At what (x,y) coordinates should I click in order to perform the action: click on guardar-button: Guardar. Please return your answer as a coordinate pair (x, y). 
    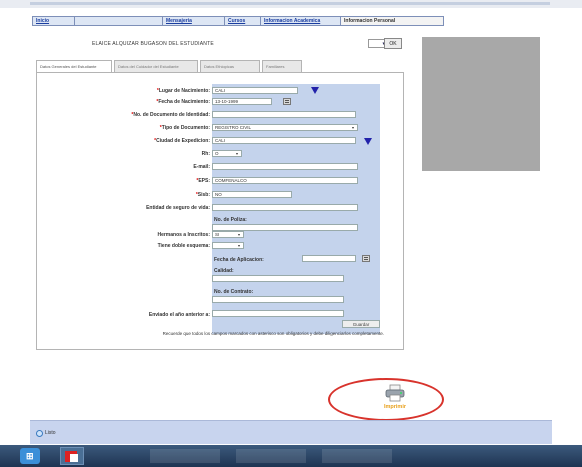
    Looking at the image, I should click on (361, 324).